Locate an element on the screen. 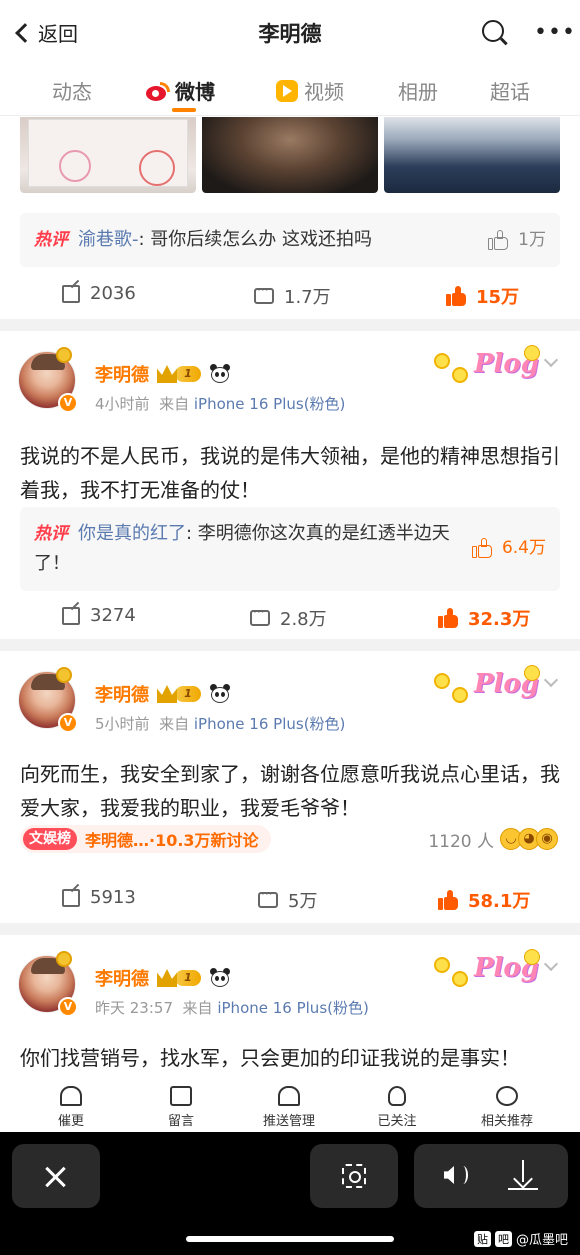  like-button: 58.1万 is located at coordinates (484, 900).